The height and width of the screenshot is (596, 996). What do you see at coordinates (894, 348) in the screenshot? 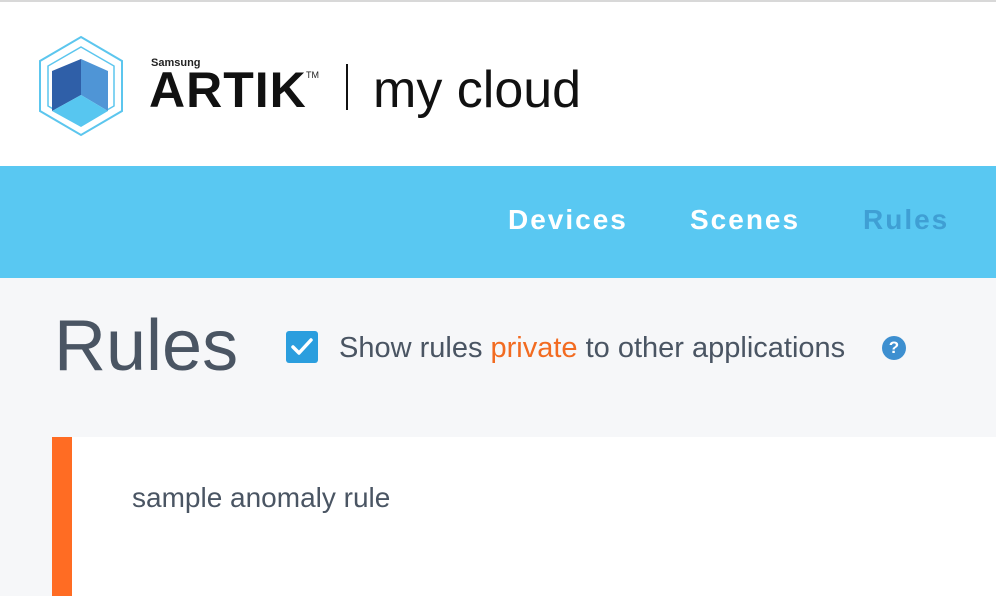
I see `help-icon: ?` at bounding box center [894, 348].